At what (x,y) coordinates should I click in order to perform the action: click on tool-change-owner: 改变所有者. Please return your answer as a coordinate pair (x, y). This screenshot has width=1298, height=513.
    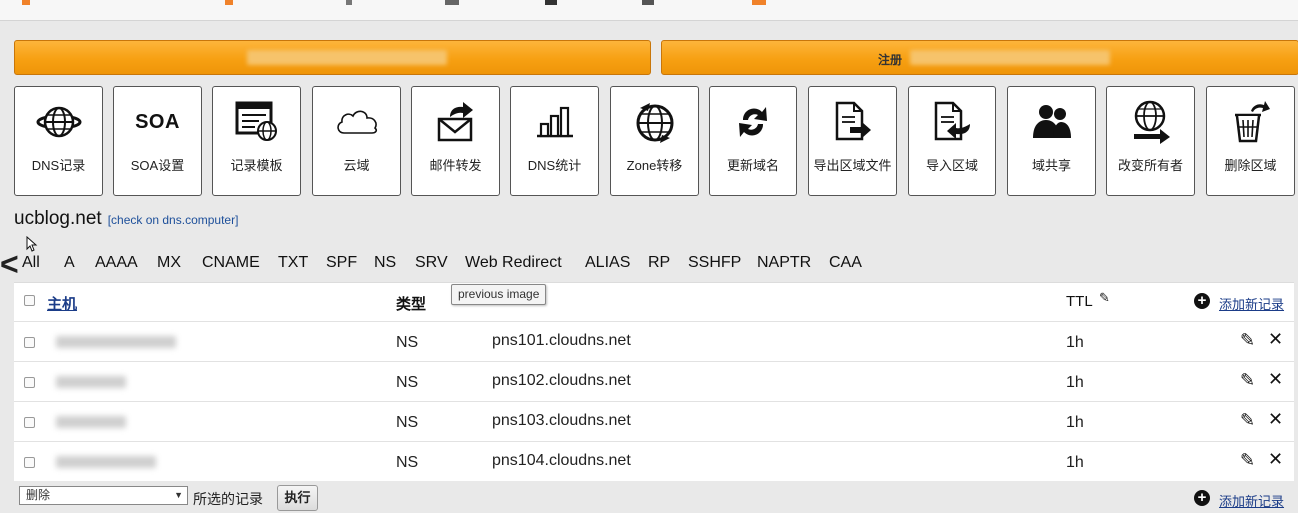
    Looking at the image, I should click on (1150, 141).